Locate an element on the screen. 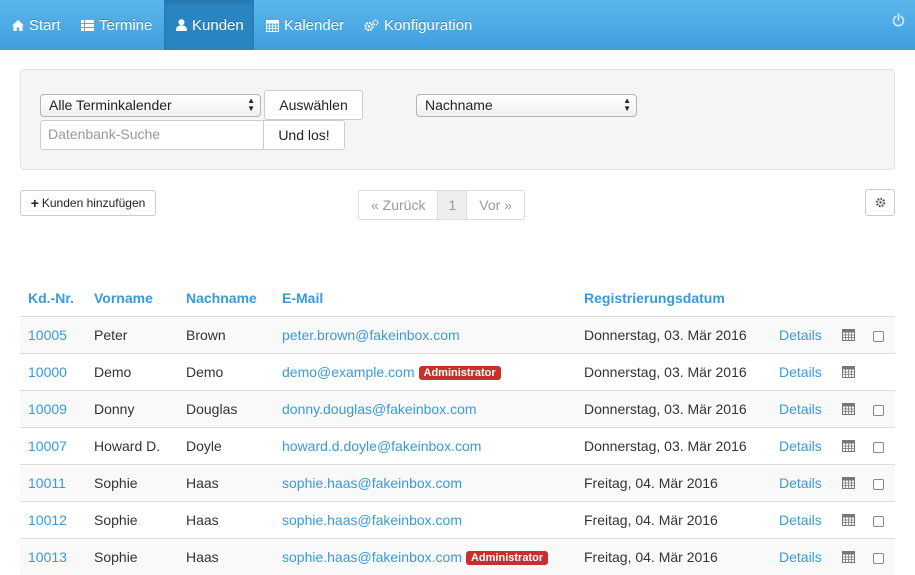 The image size is (915, 575). pagination: « Zurück 1 Vor » is located at coordinates (441, 205).